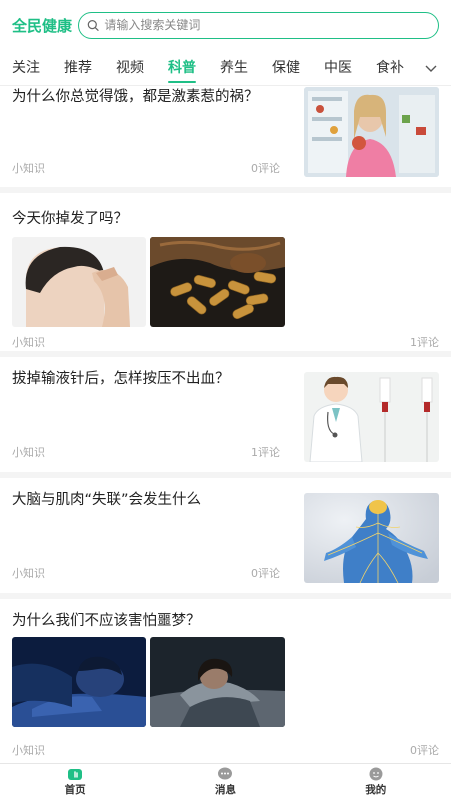  I want to click on tab-video: 视频, so click(130, 68).